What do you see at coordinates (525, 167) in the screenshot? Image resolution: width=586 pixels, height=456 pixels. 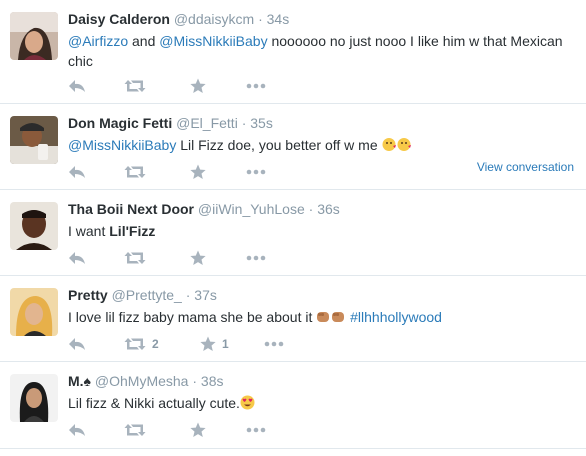 I see `view-conversation-link: View conversation` at bounding box center [525, 167].